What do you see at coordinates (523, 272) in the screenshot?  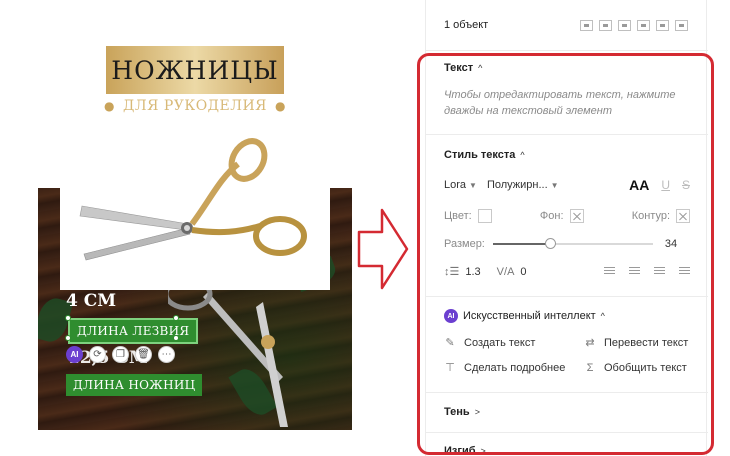 I see `letter-spacing-value: 0` at bounding box center [523, 272].